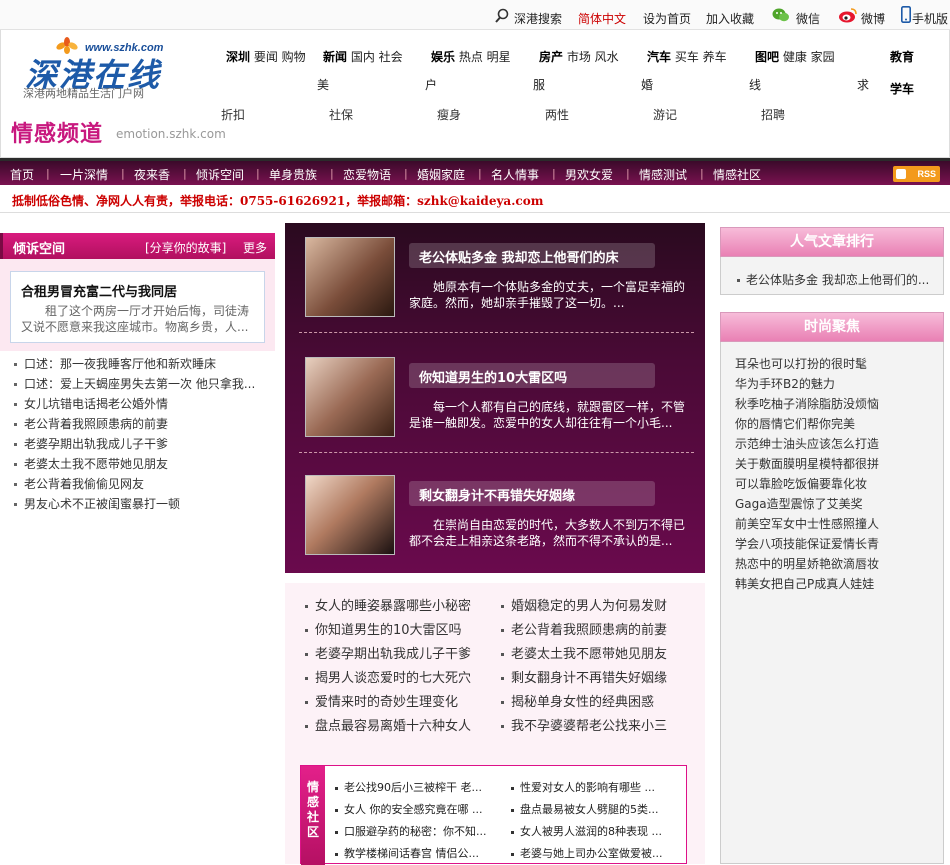 This screenshot has height=865, width=950. Describe the element at coordinates (773, 114) in the screenshot. I see `nav-row3-item: 招聘` at that location.